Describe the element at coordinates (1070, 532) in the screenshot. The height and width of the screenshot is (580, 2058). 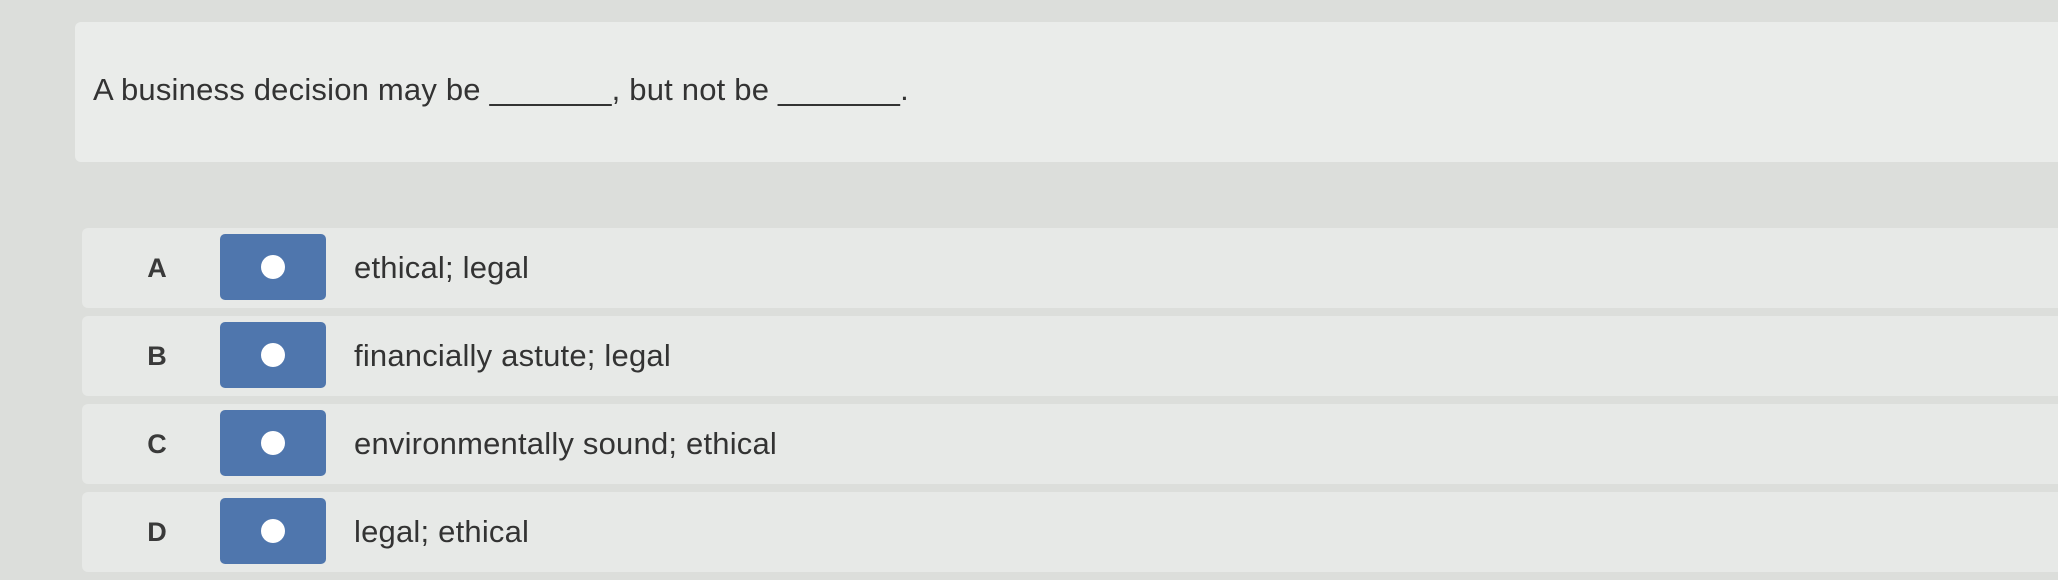
I see `option-d: D legal; ethical` at that location.